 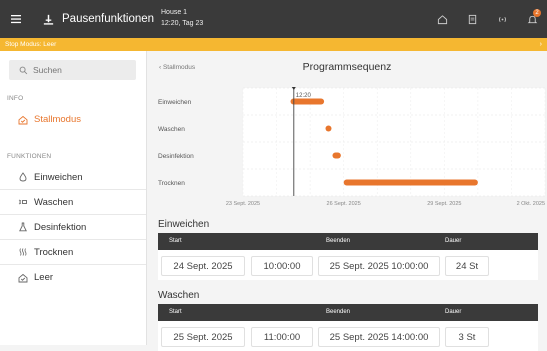 I want to click on page-header: ‹ Stallmodus Programmsequenz, so click(x=347, y=68).